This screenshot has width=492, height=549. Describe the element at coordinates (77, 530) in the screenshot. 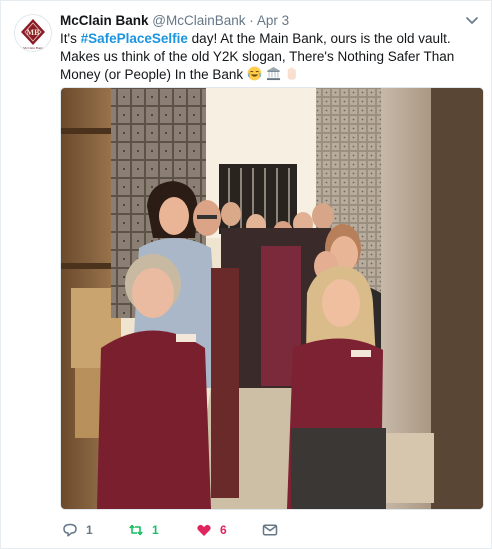

I see `reply-button: 1` at that location.